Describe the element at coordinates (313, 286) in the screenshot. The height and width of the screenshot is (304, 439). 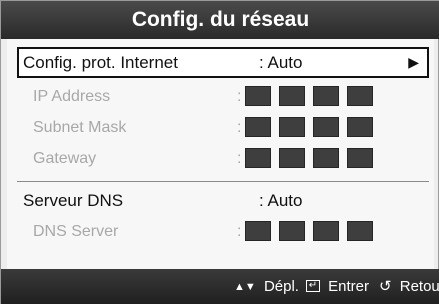
I see `enter-icon: ↵` at that location.